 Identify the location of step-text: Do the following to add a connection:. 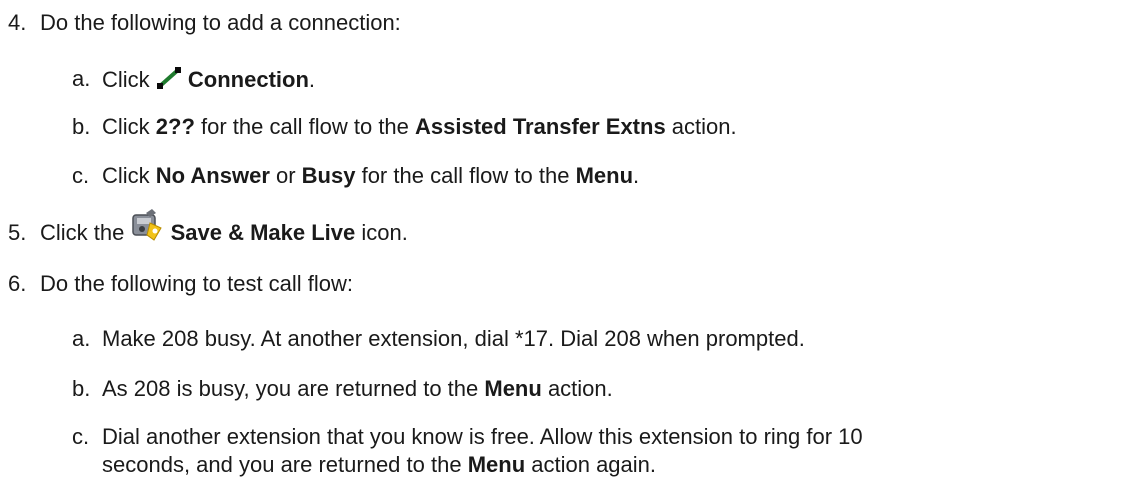
(220, 22).